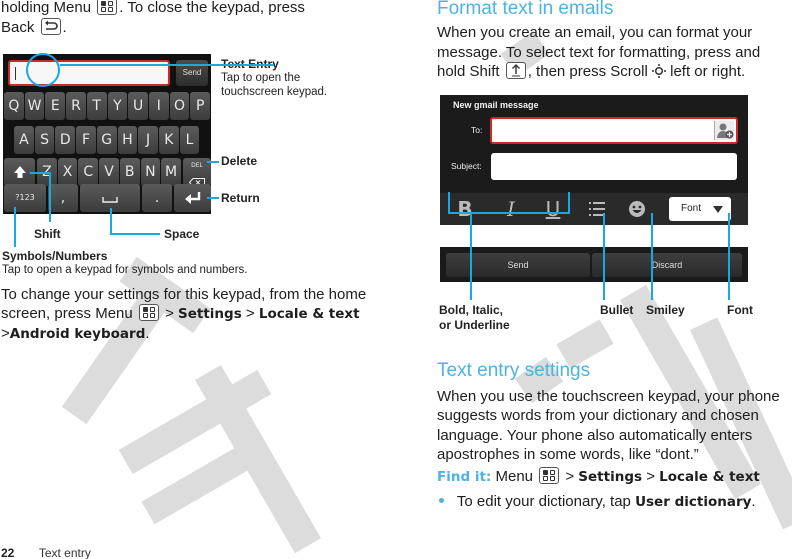  Describe the element at coordinates (213, 198) in the screenshot. I see `callout-line-return` at that location.